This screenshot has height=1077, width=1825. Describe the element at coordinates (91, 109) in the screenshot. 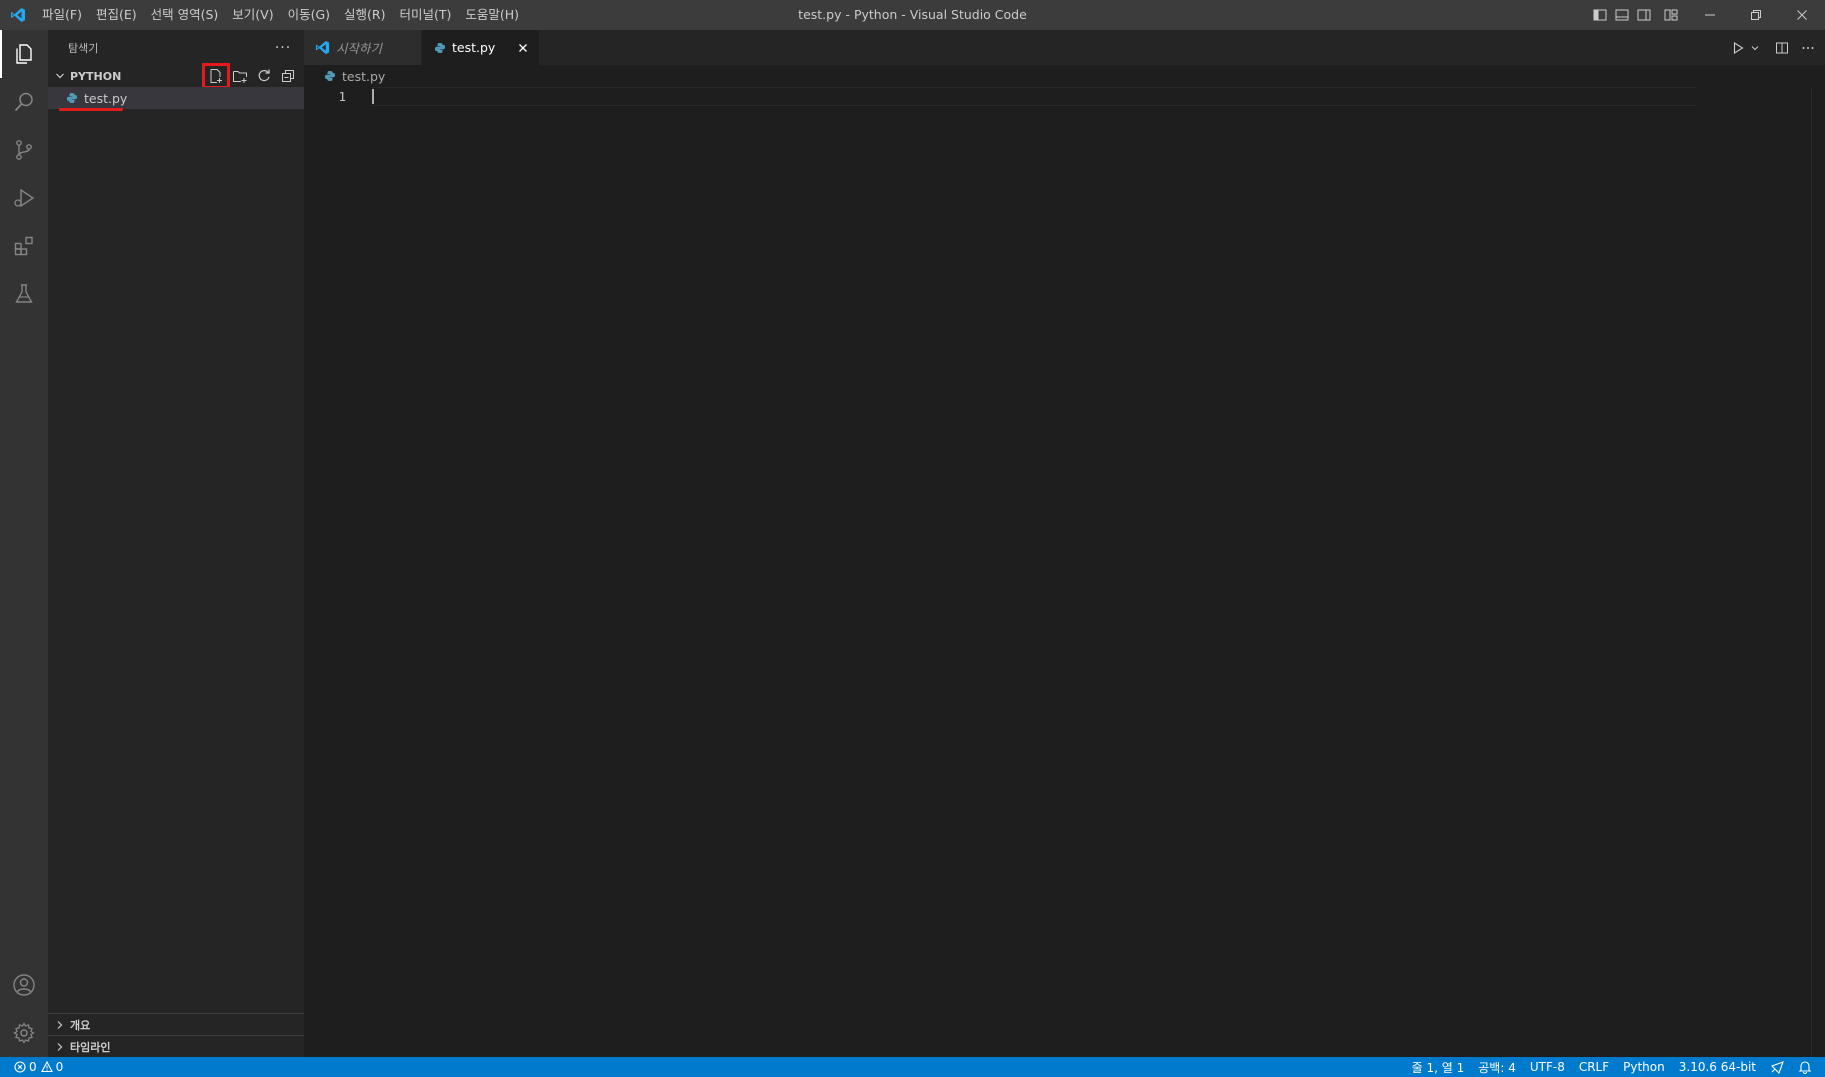

I see `red-underline-annotation` at that location.